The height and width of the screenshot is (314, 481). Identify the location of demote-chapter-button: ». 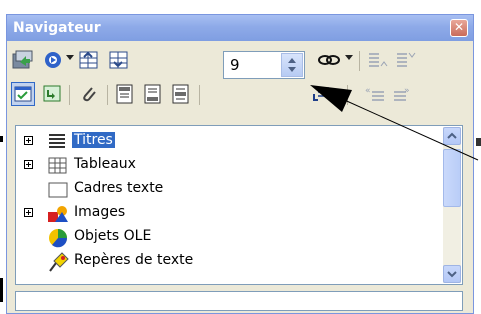
(403, 94).